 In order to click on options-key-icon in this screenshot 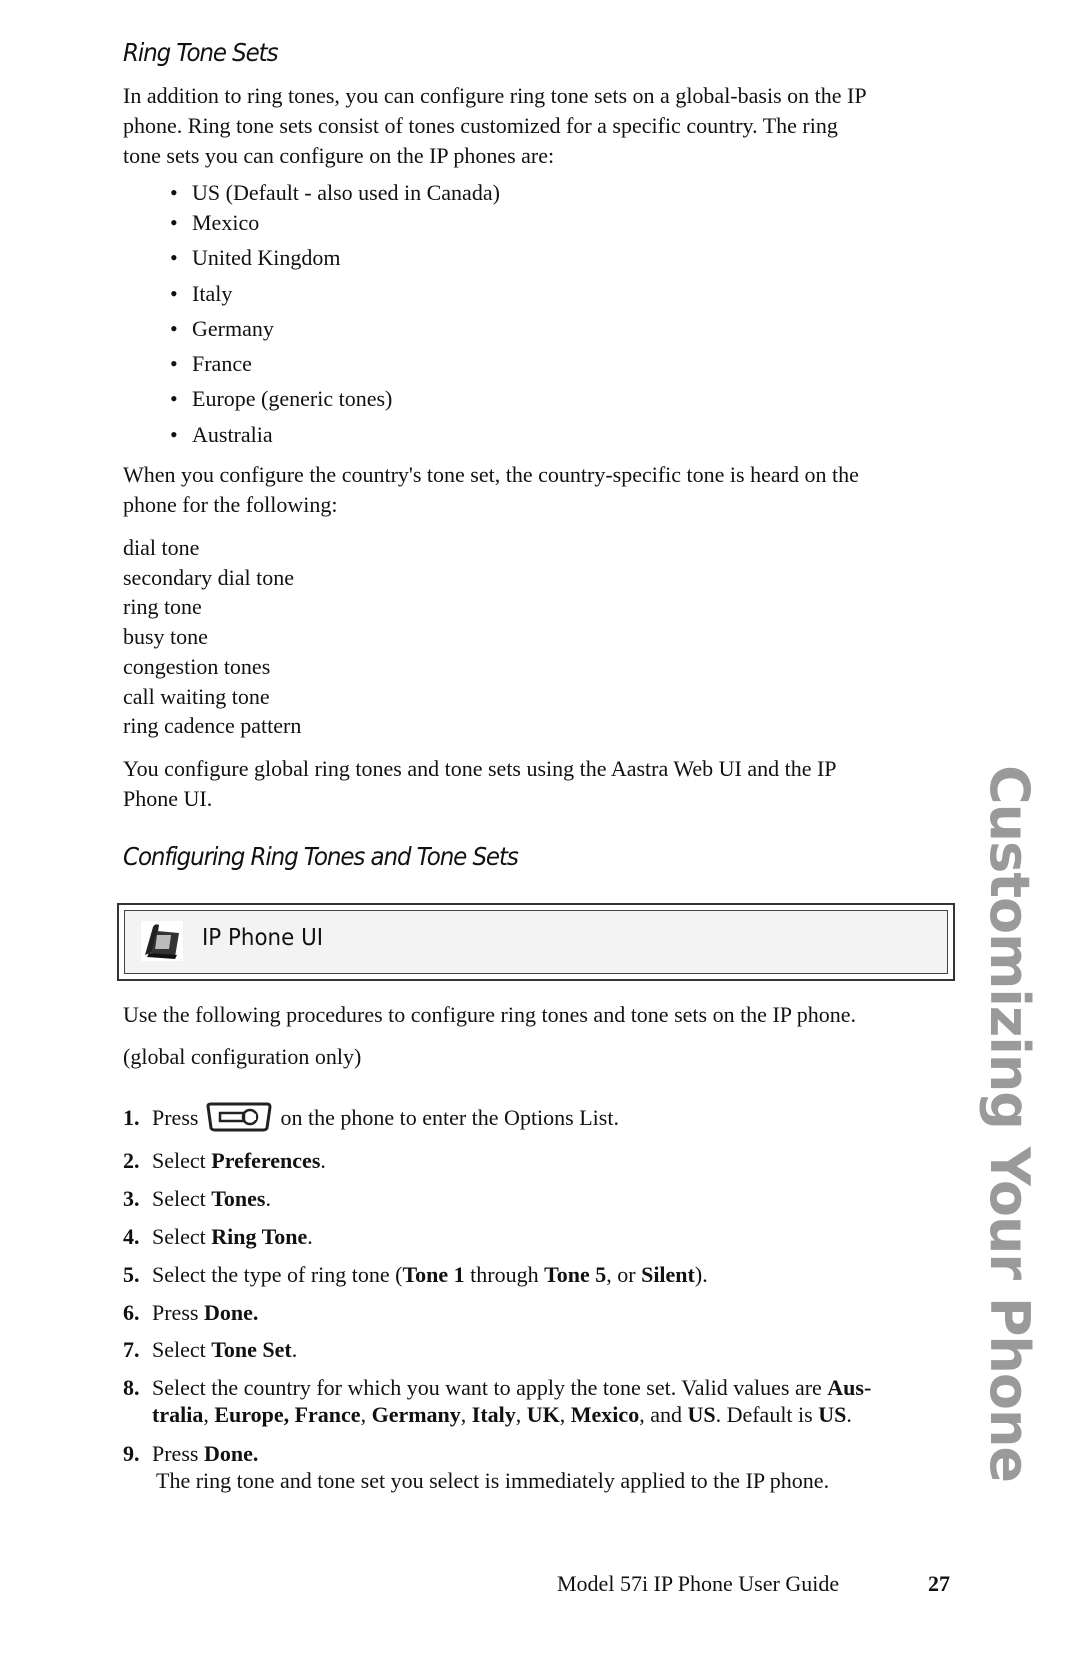, I will do `click(239, 1117)`.